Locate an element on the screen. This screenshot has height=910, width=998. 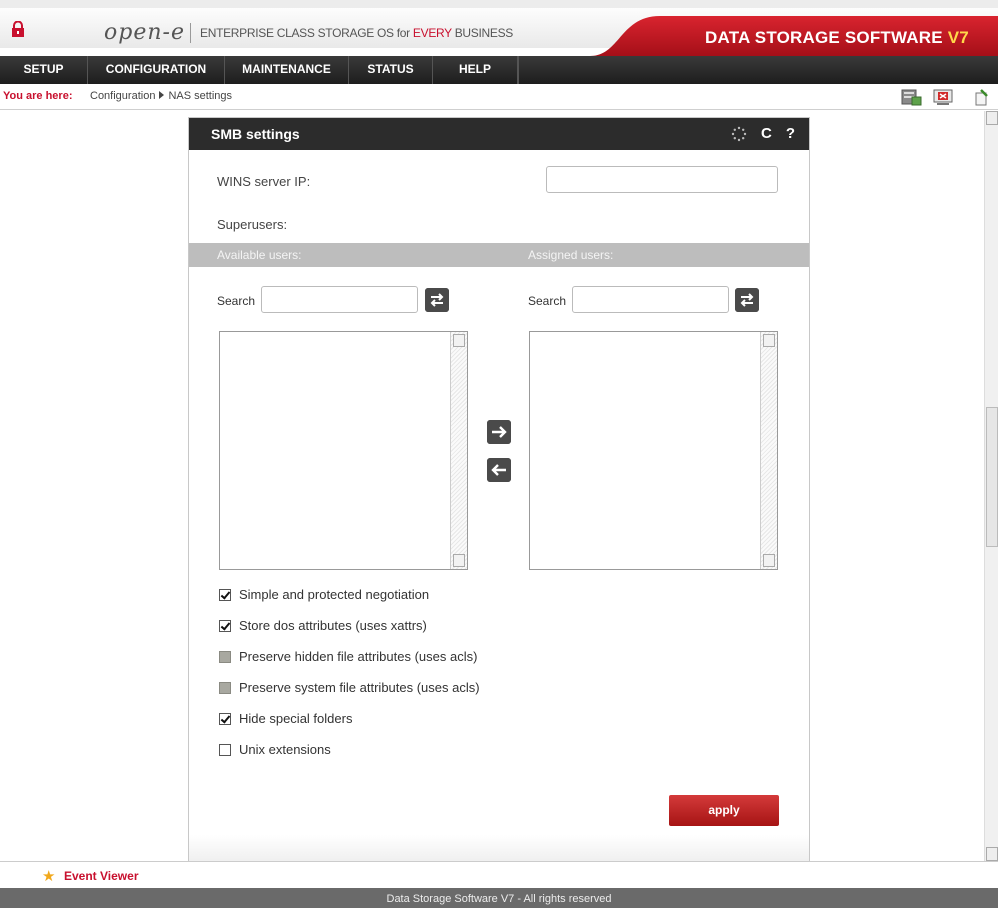
page-scroll-down-icon is located at coordinates (992, 854).